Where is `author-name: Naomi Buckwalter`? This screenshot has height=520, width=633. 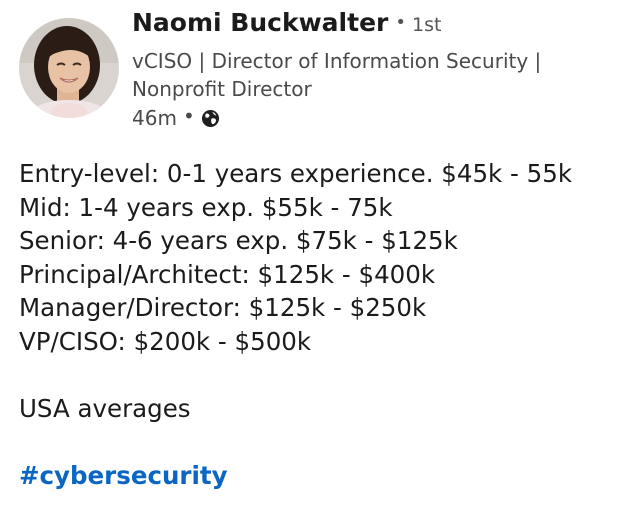
author-name: Naomi Buckwalter is located at coordinates (260, 22).